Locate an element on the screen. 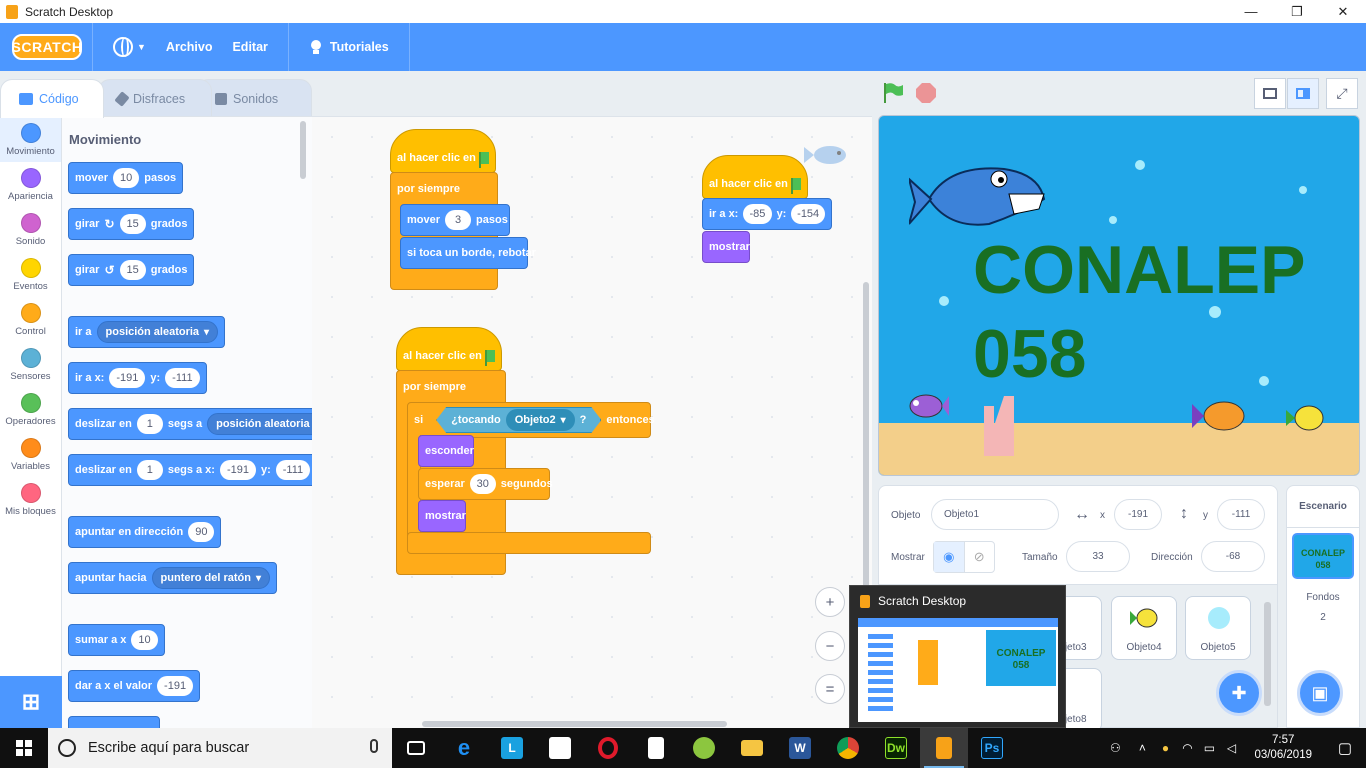 The height and width of the screenshot is (768, 1366). category-mis-bloques: Mis bloques is located at coordinates (30, 499).